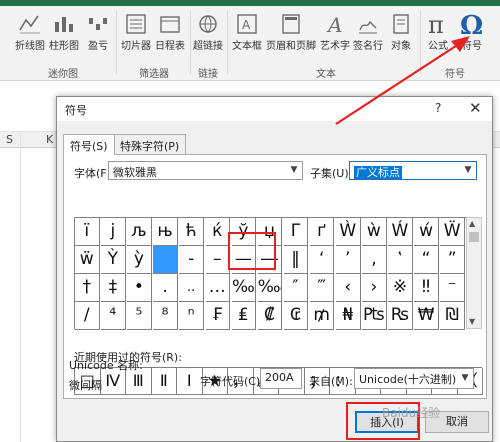 The height and width of the screenshot is (442, 500). I want to click on symbol-cell: ⁵, so click(139, 316).